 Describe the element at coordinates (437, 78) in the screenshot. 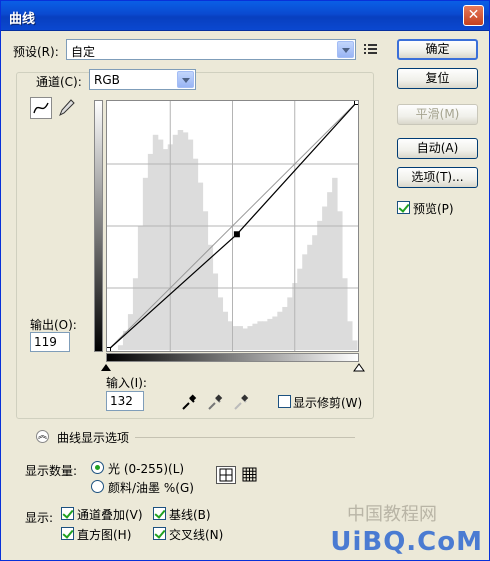

I see `reset-button: 复位` at that location.